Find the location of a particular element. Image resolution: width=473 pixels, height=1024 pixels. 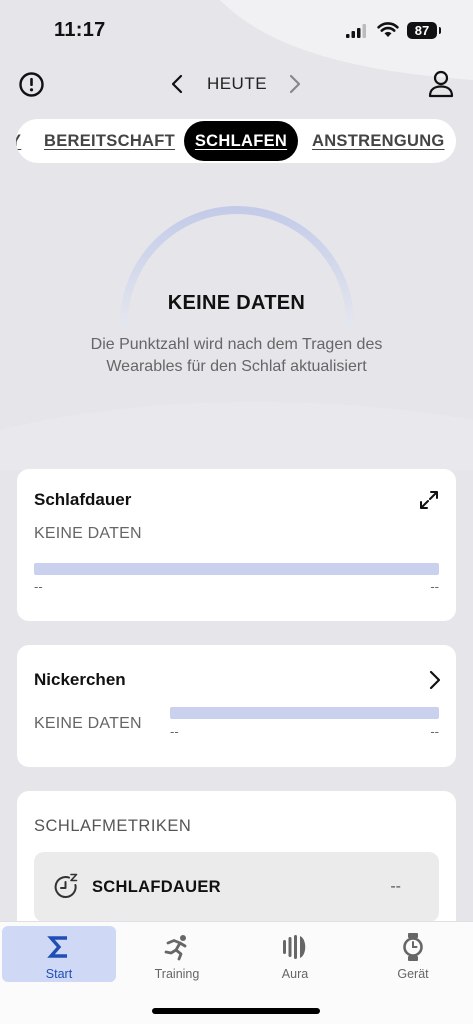

battery-level: 87 is located at coordinates (422, 30).